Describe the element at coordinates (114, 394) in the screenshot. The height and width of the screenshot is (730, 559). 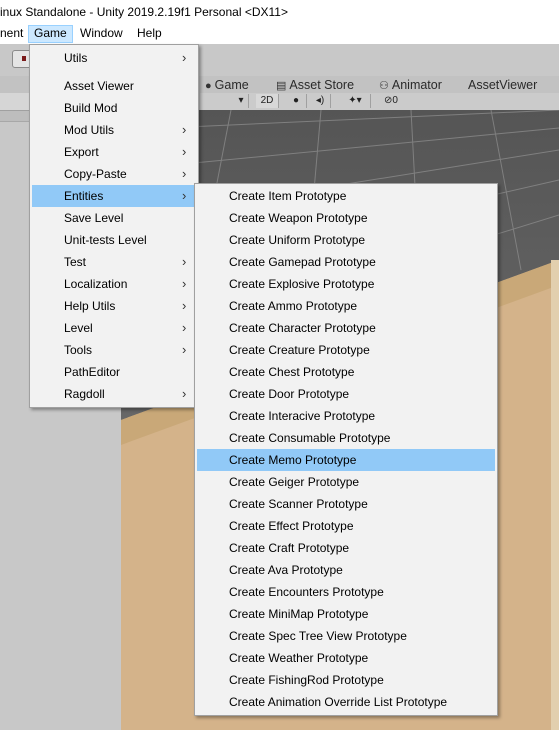
I see `menu-item-ragdoll: Ragdoll ›` at that location.